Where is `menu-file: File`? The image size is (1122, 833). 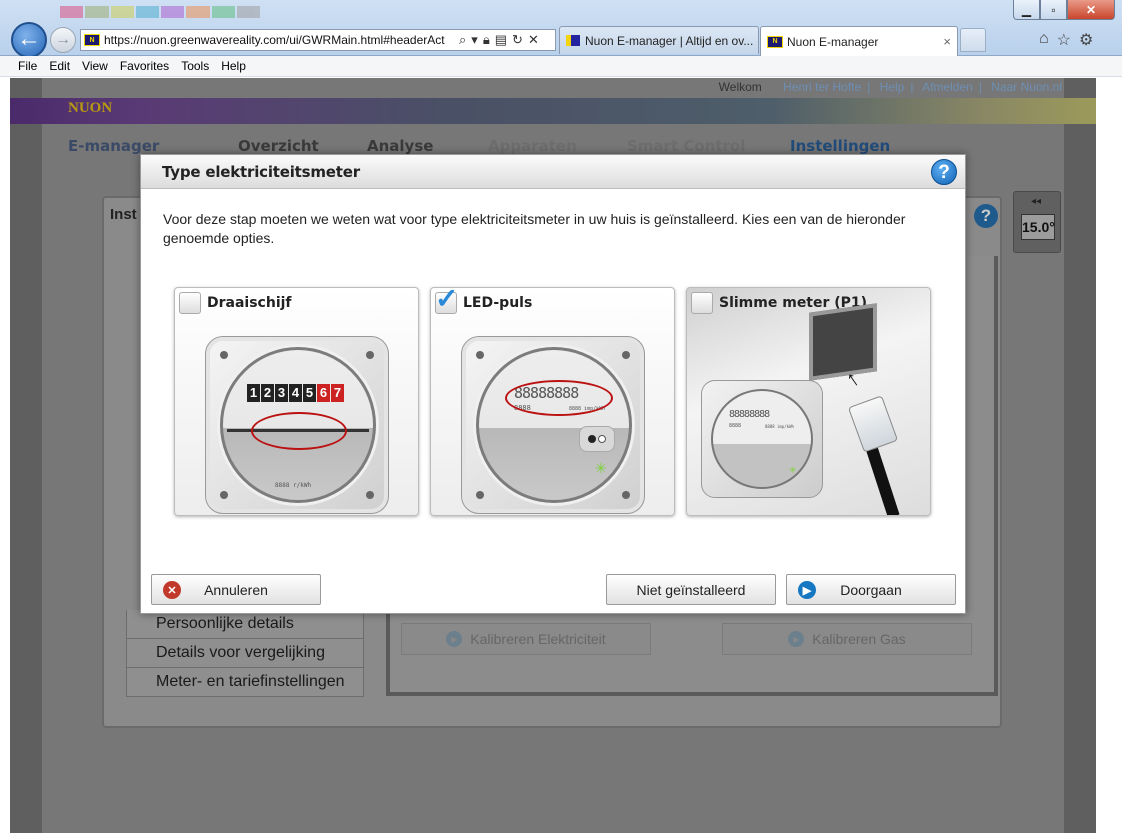
menu-file: File is located at coordinates (27, 66).